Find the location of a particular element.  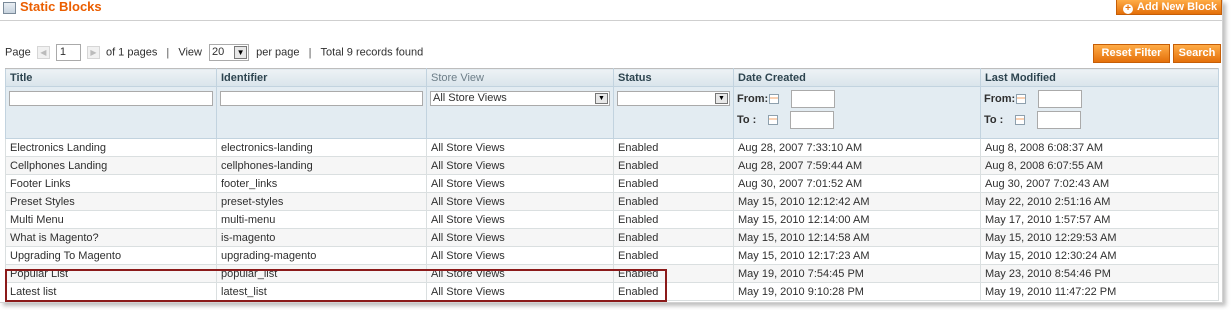

modified-from-row: From: is located at coordinates (1099, 100).